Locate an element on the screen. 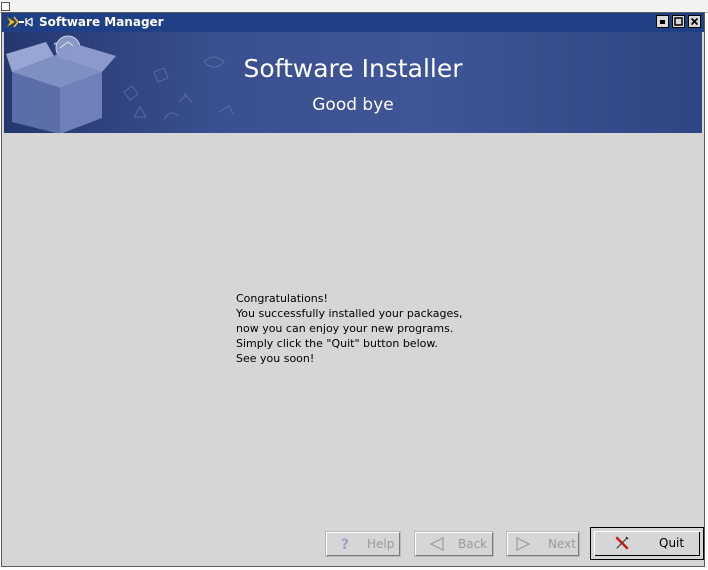 This screenshot has width=708, height=570. maximize-button is located at coordinates (678, 21).